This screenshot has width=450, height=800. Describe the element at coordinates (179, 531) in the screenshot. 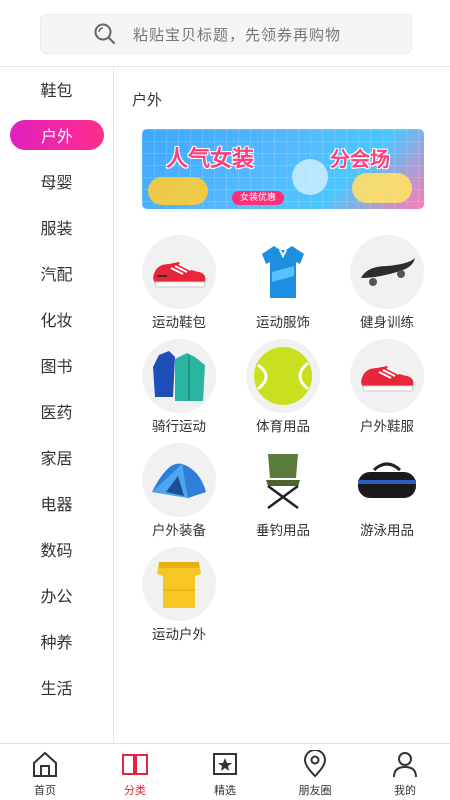

I see `category-label: 户外装备` at that location.